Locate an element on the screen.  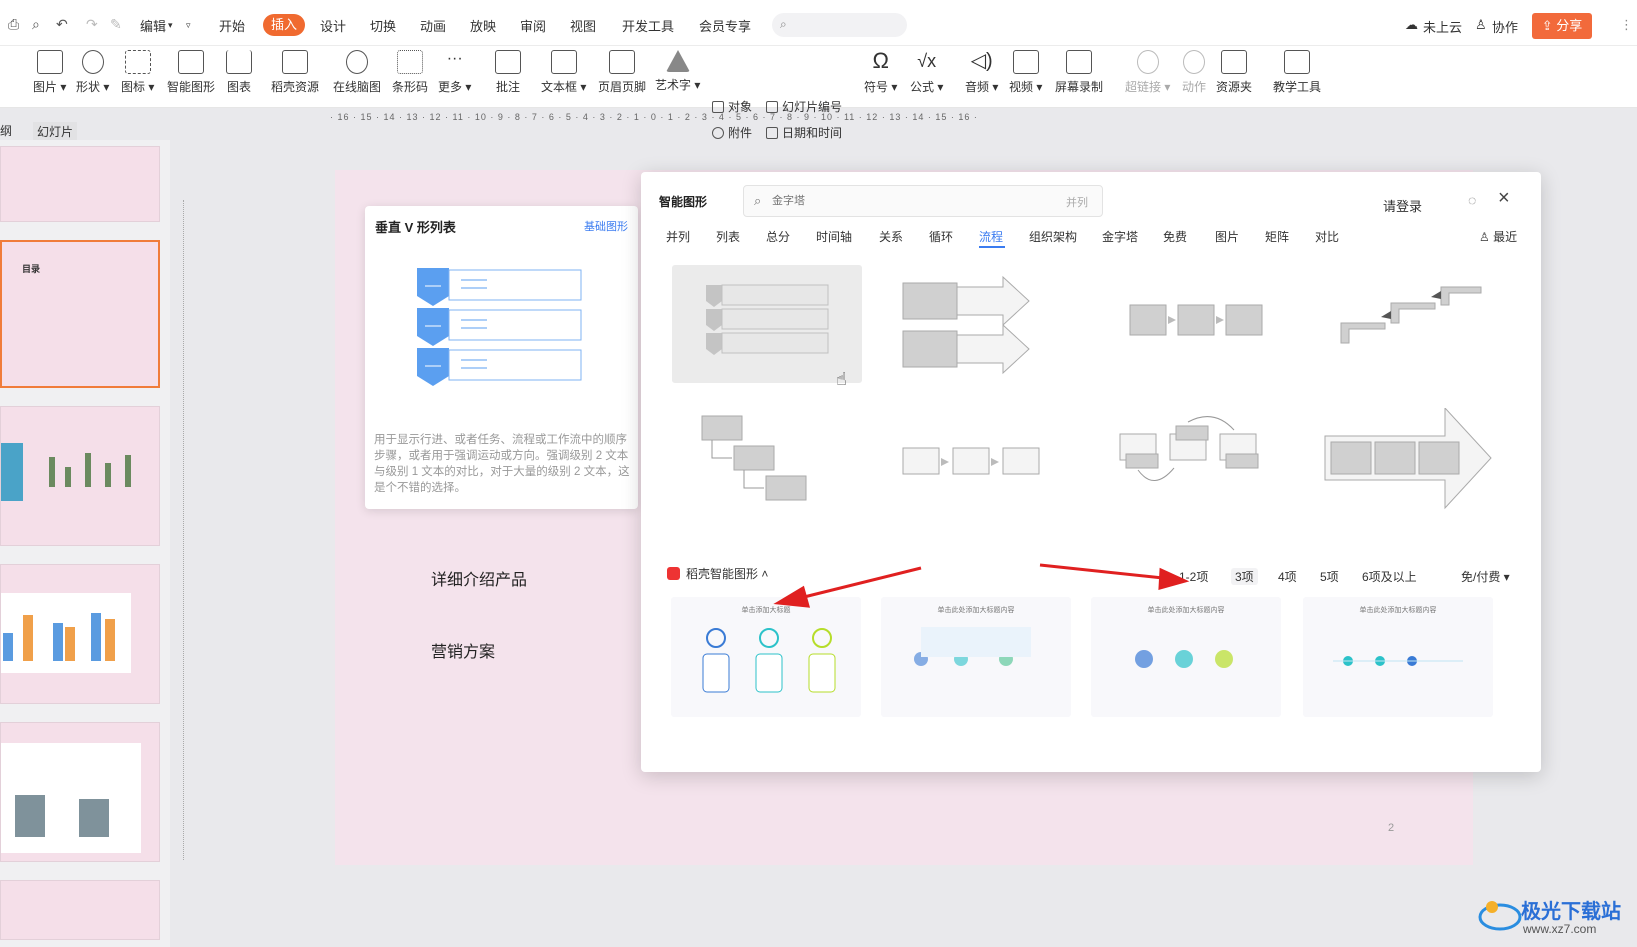
red-arrowhead-right is located at coordinates (1174, 579).